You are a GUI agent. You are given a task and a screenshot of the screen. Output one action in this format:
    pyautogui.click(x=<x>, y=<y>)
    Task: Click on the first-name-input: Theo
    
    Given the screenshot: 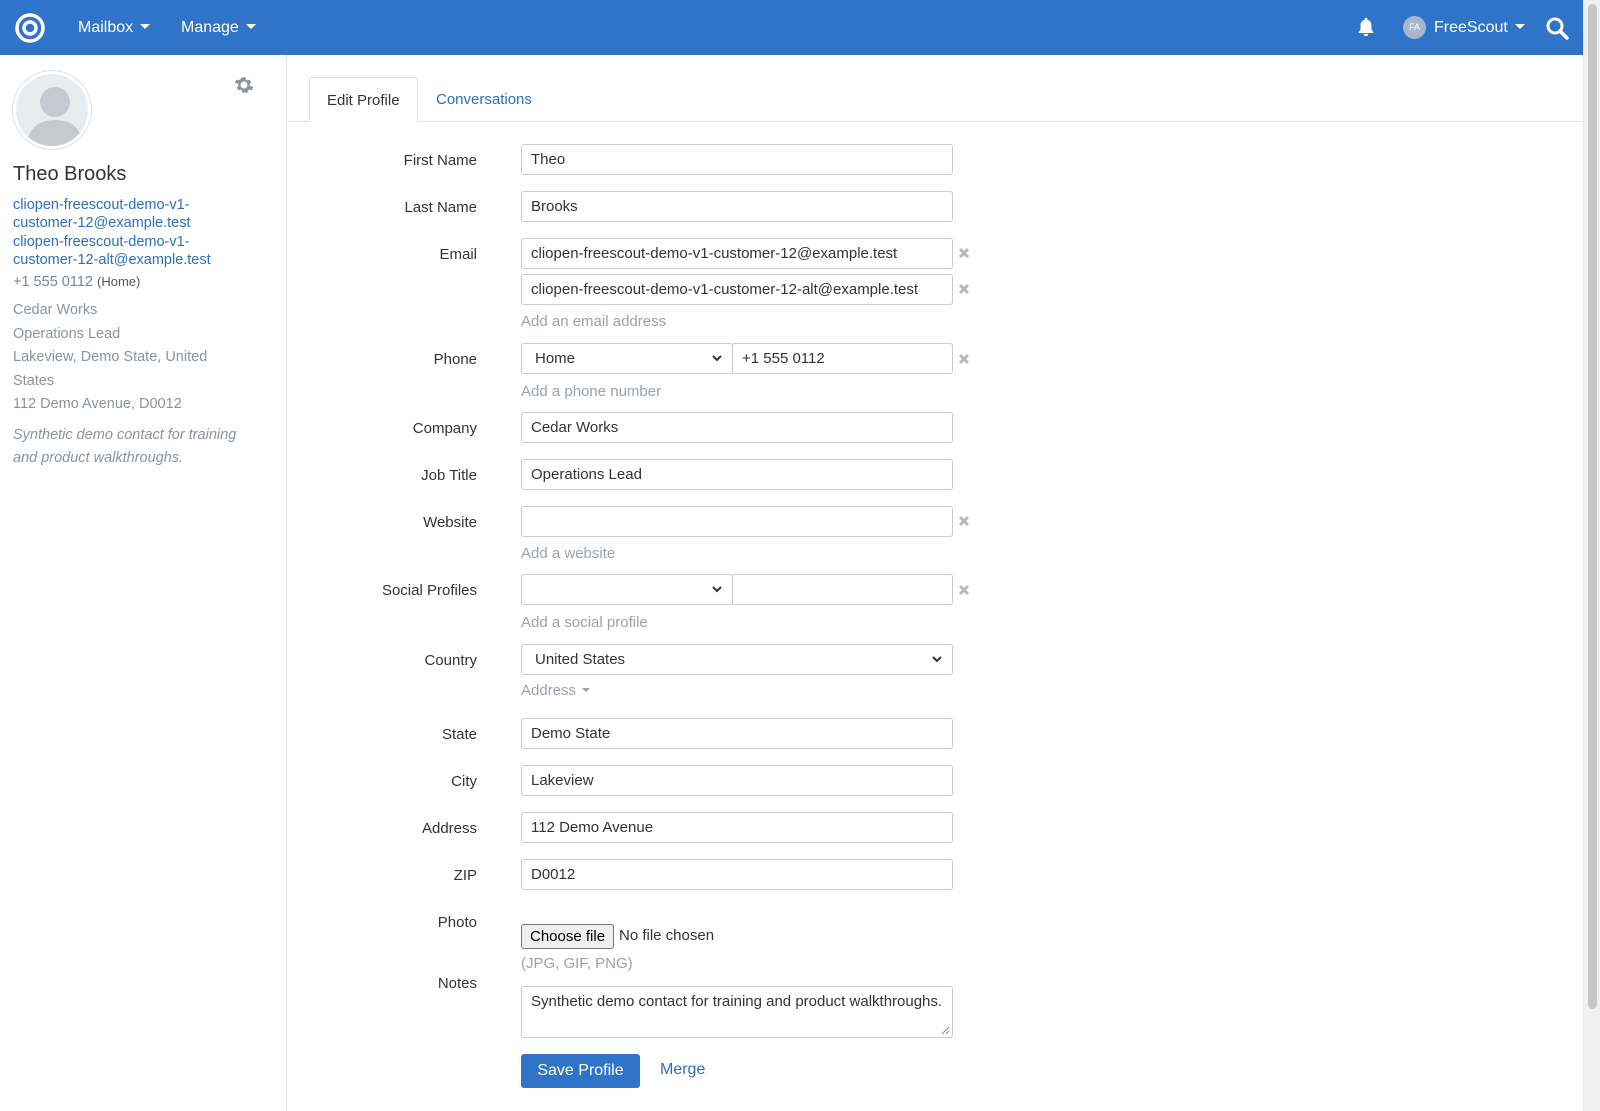 What is the action you would take?
    pyautogui.click(x=737, y=159)
    